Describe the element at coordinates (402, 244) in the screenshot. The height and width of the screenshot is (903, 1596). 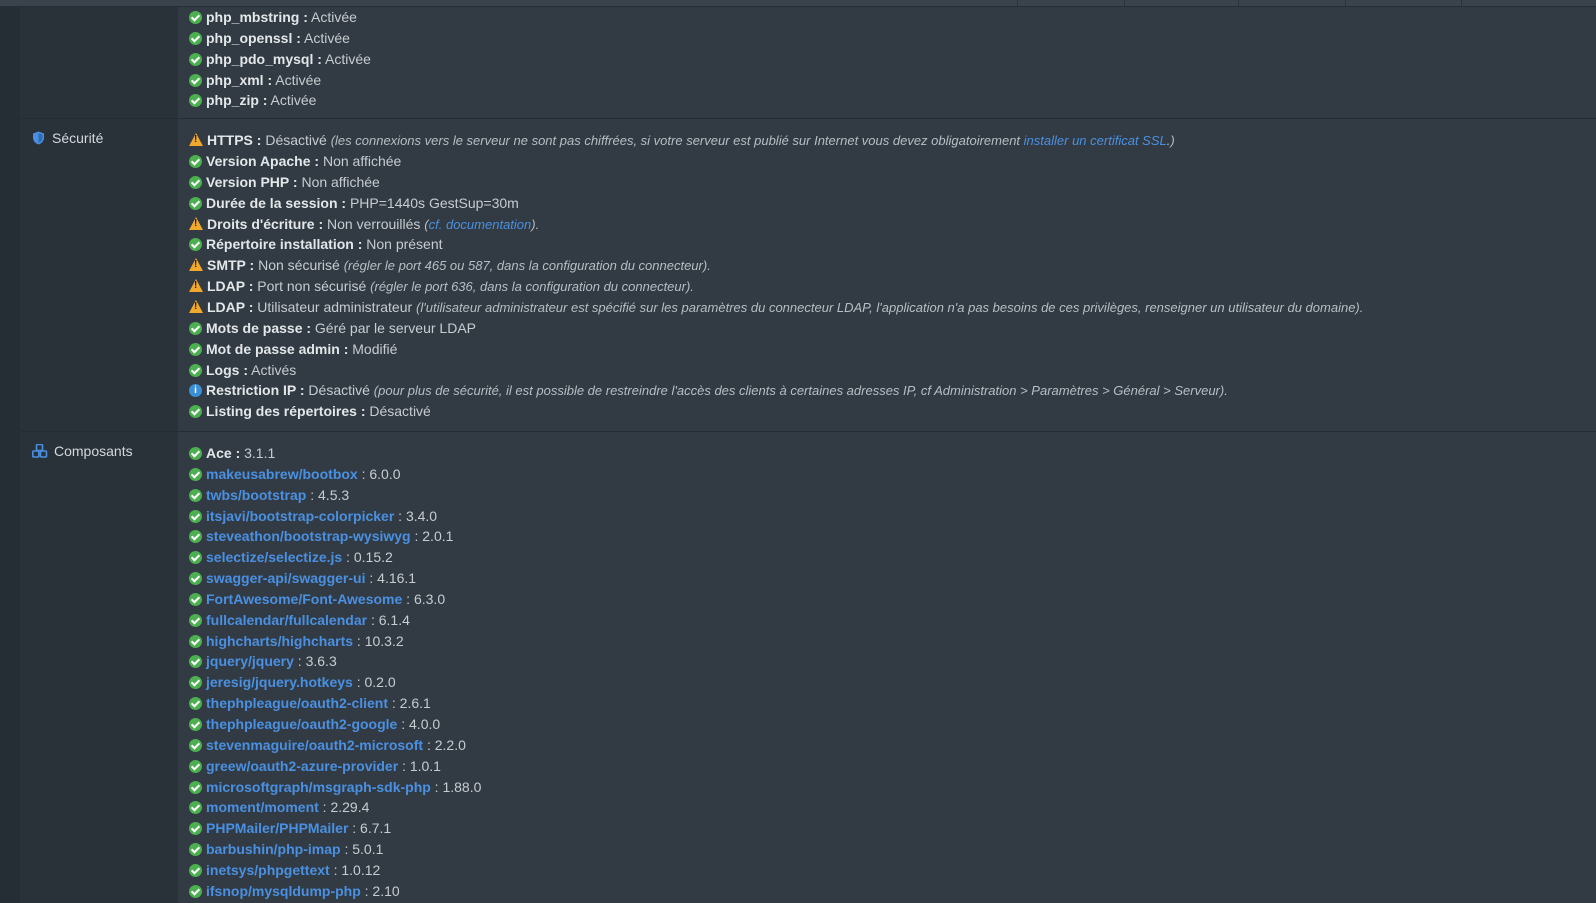
I see `security-value: Non présent` at that location.